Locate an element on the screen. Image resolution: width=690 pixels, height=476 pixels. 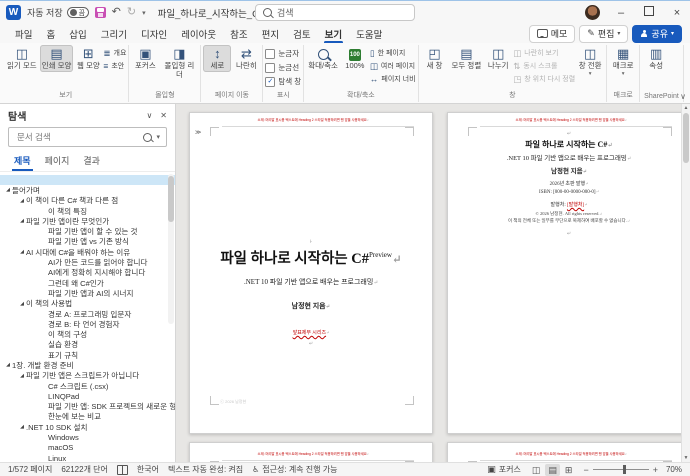
save-icon is located at coordinates (100, 12).